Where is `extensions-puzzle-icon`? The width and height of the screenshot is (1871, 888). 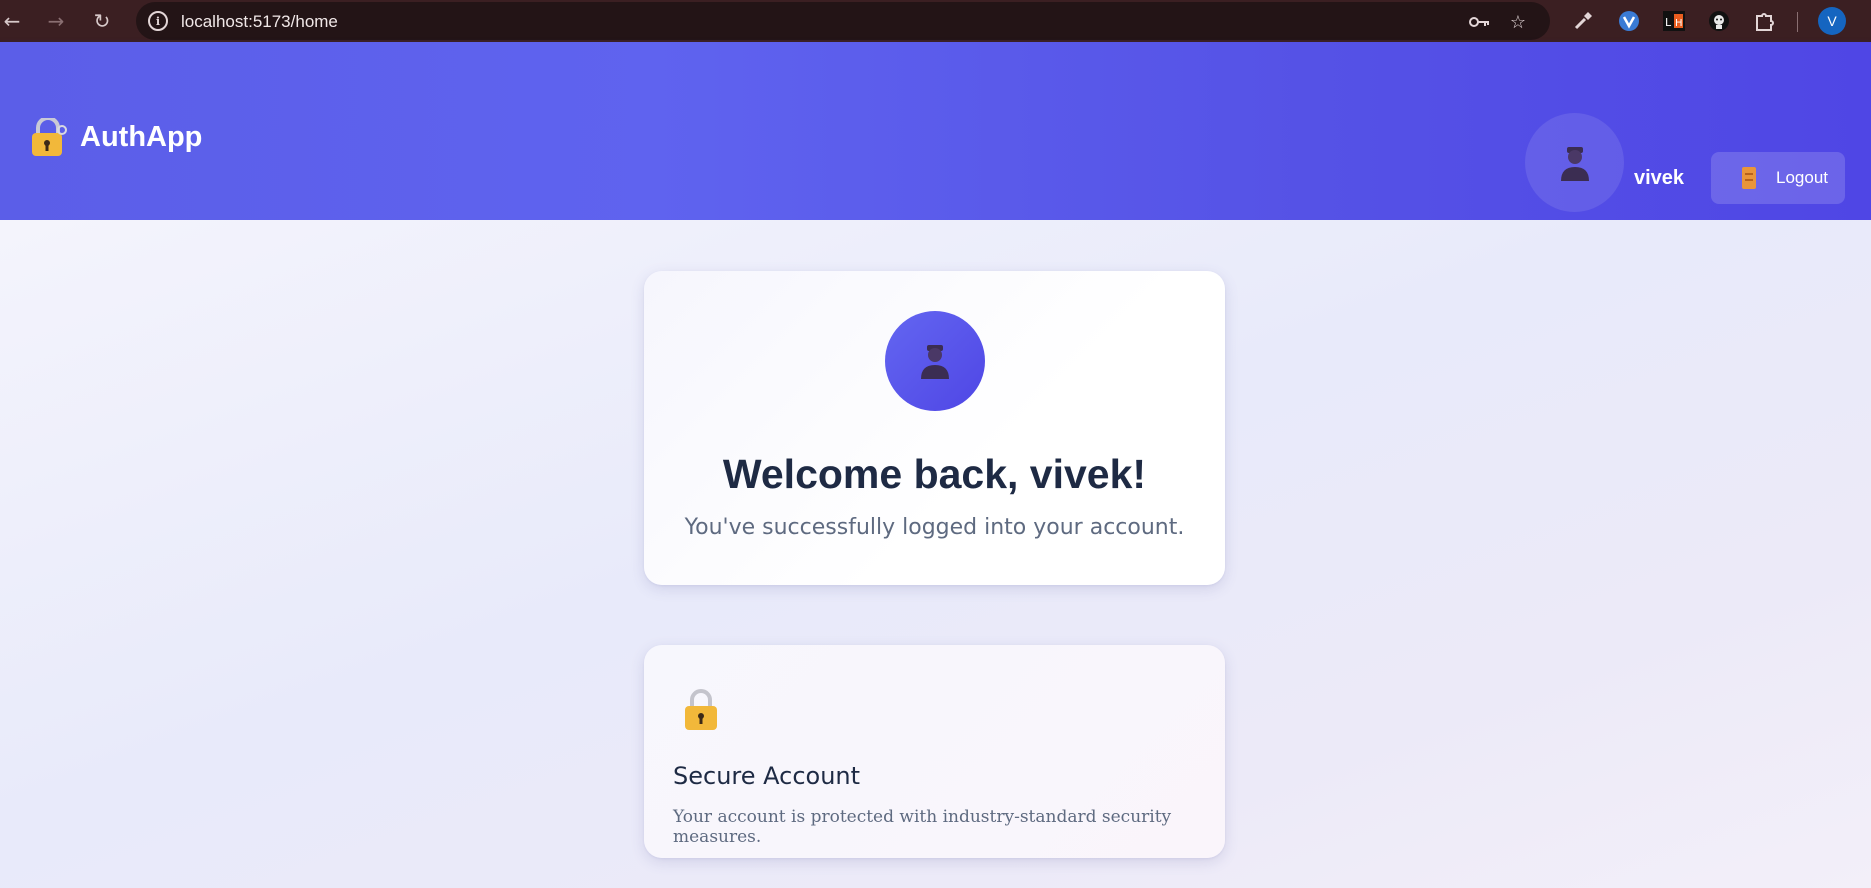
extensions-puzzle-icon is located at coordinates (1765, 21).